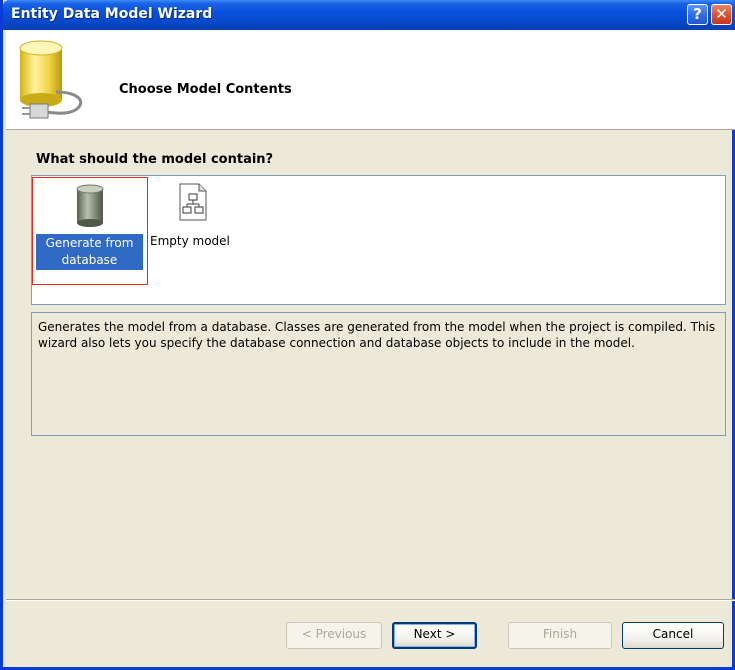  What do you see at coordinates (90, 205) in the screenshot?
I see `database-icon` at bounding box center [90, 205].